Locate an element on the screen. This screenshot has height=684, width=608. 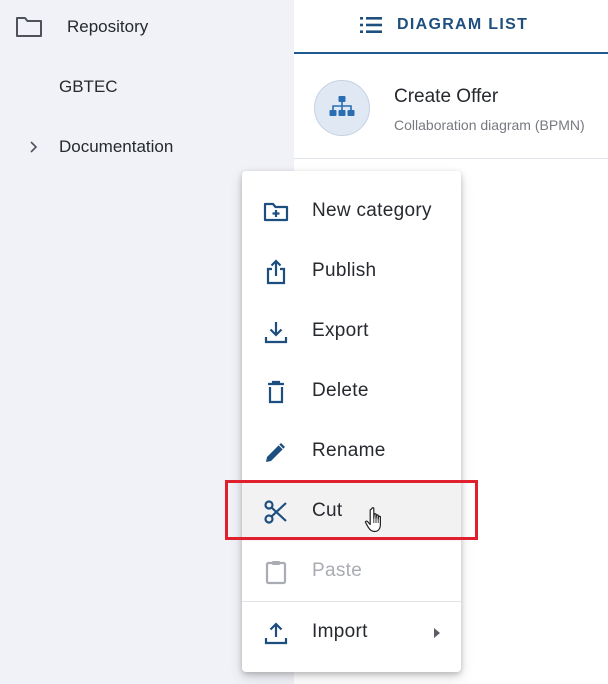
pencil-icon is located at coordinates (275, 452).